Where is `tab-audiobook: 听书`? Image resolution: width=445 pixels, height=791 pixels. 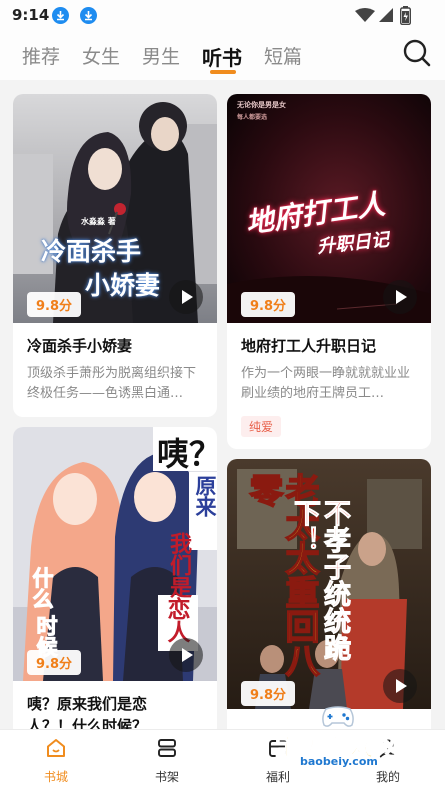
tab-audiobook: 听书 is located at coordinates (222, 56).